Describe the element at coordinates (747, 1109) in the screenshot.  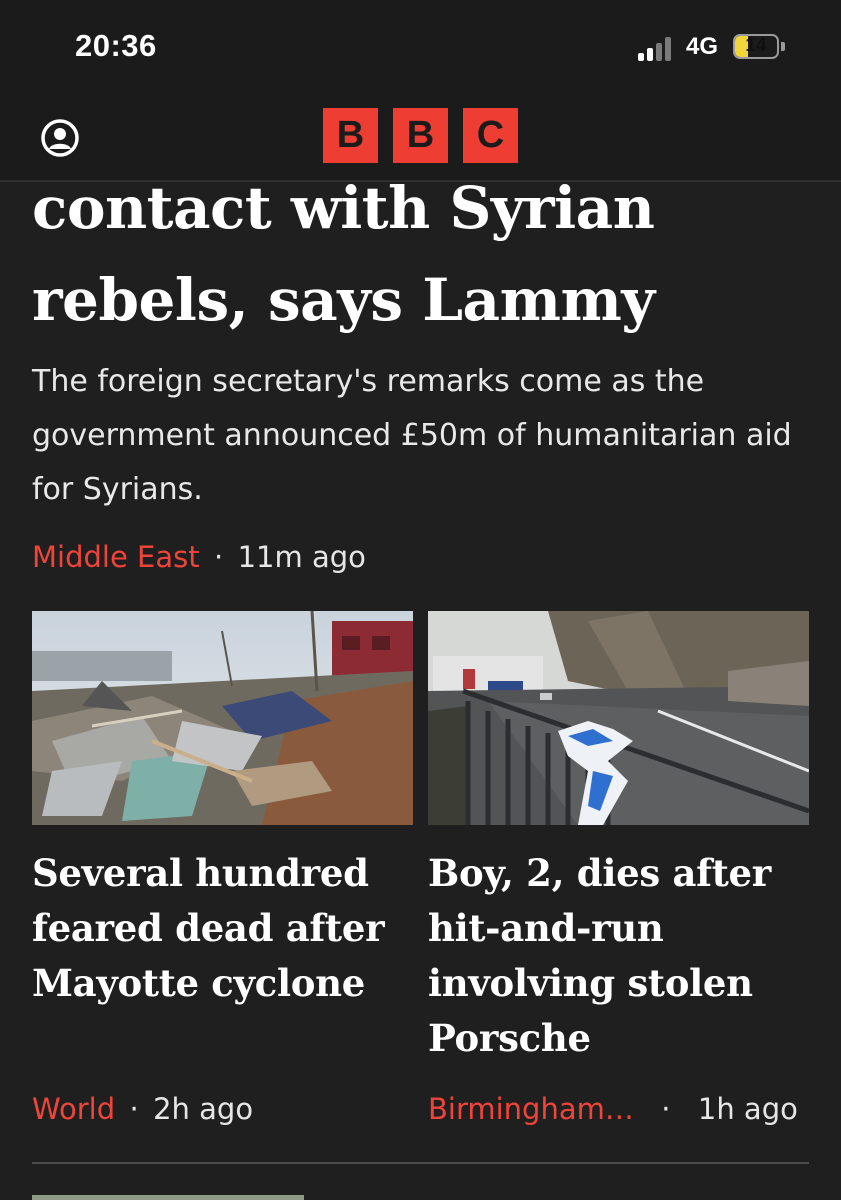
I see `story-time: 1h ago` at that location.